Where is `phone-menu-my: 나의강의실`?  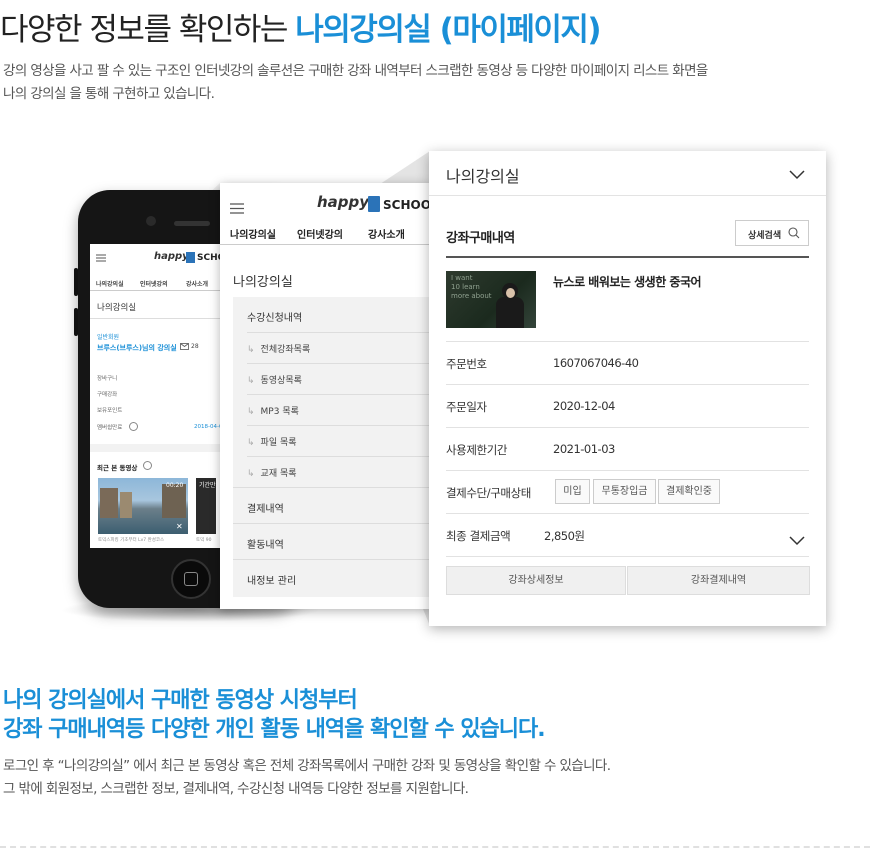
phone-menu-my: 나의강의실 is located at coordinates (110, 283).